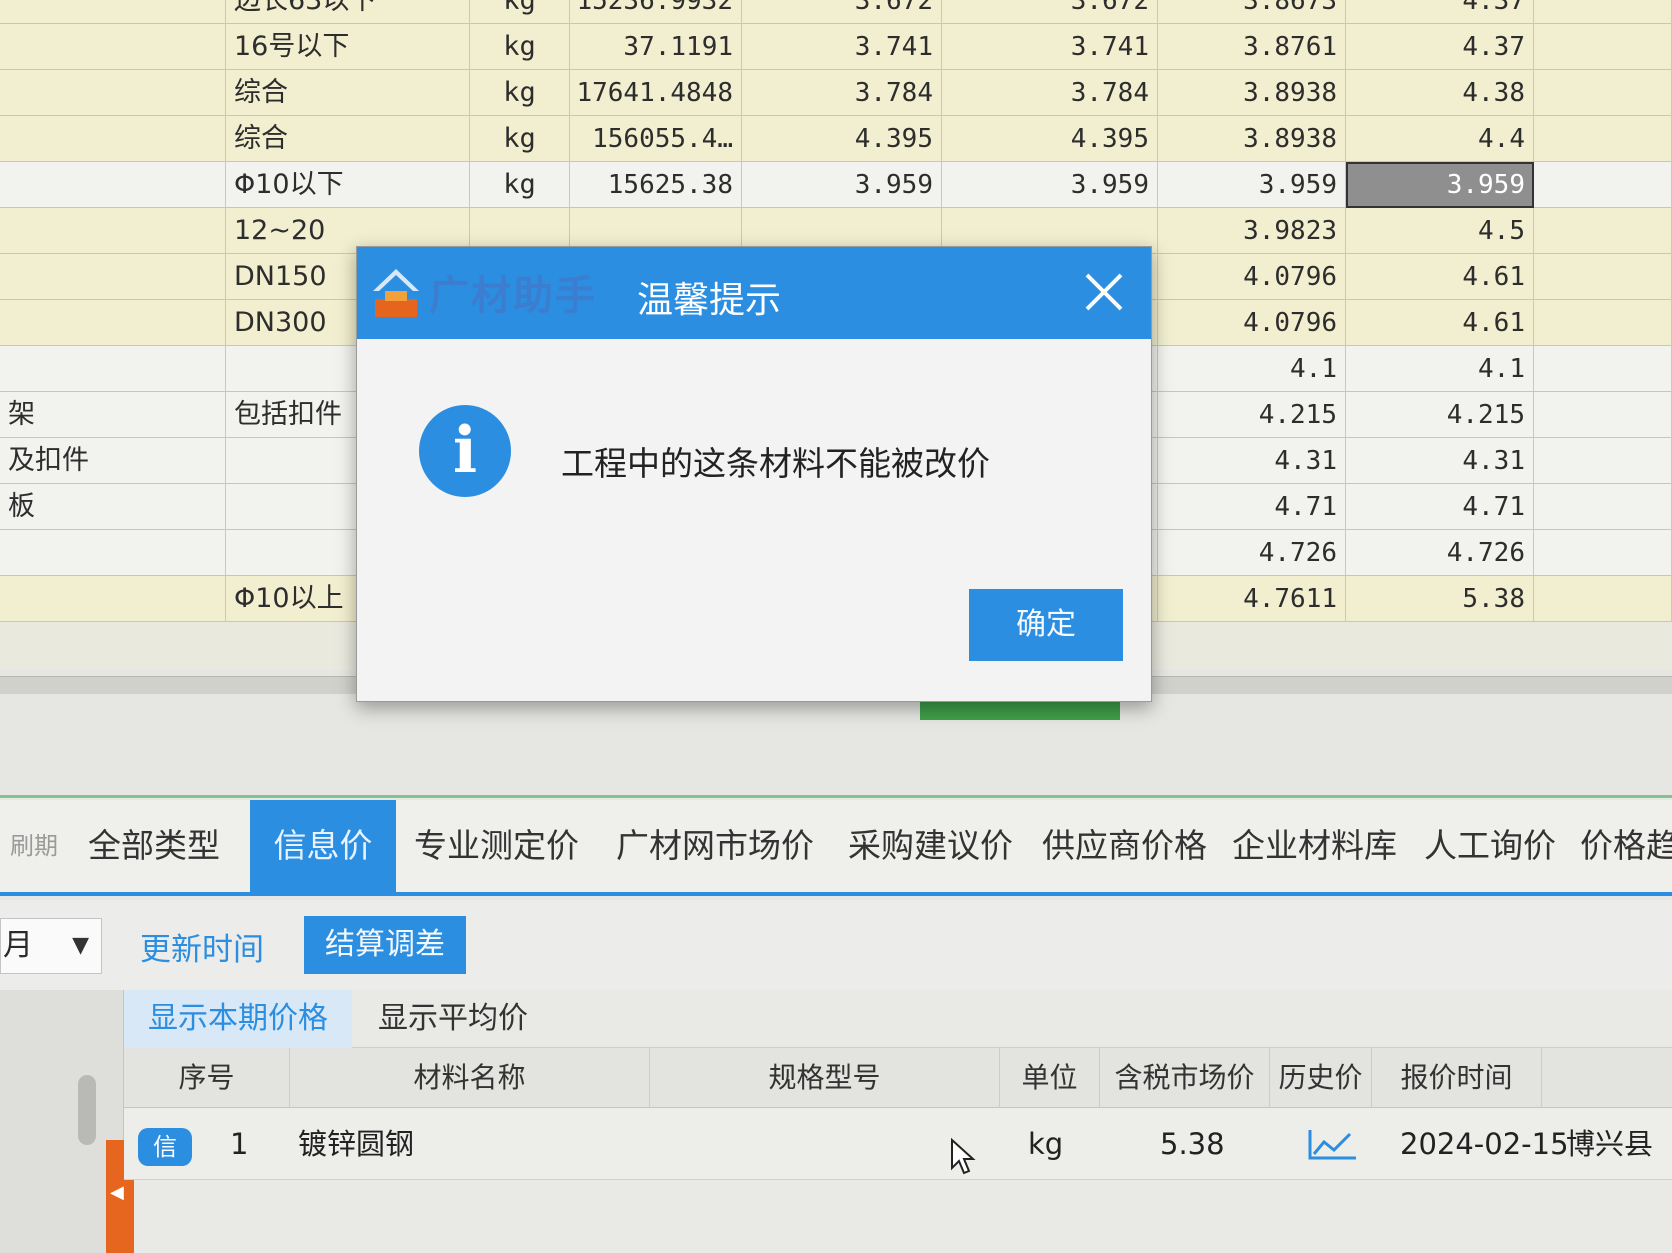 The height and width of the screenshot is (1253, 1672). Describe the element at coordinates (470, 1078) in the screenshot. I see `header-material-name: 材料名称` at that location.